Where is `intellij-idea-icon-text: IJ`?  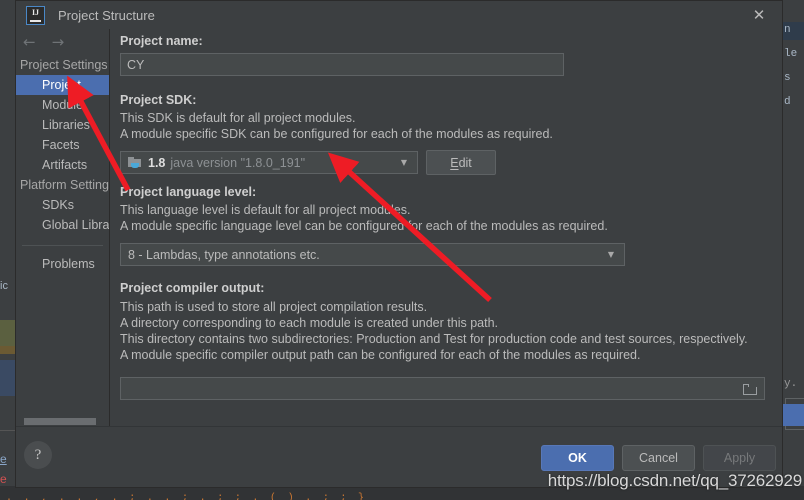
intellij-idea-icon-text: IJ is located at coordinates (35, 12).